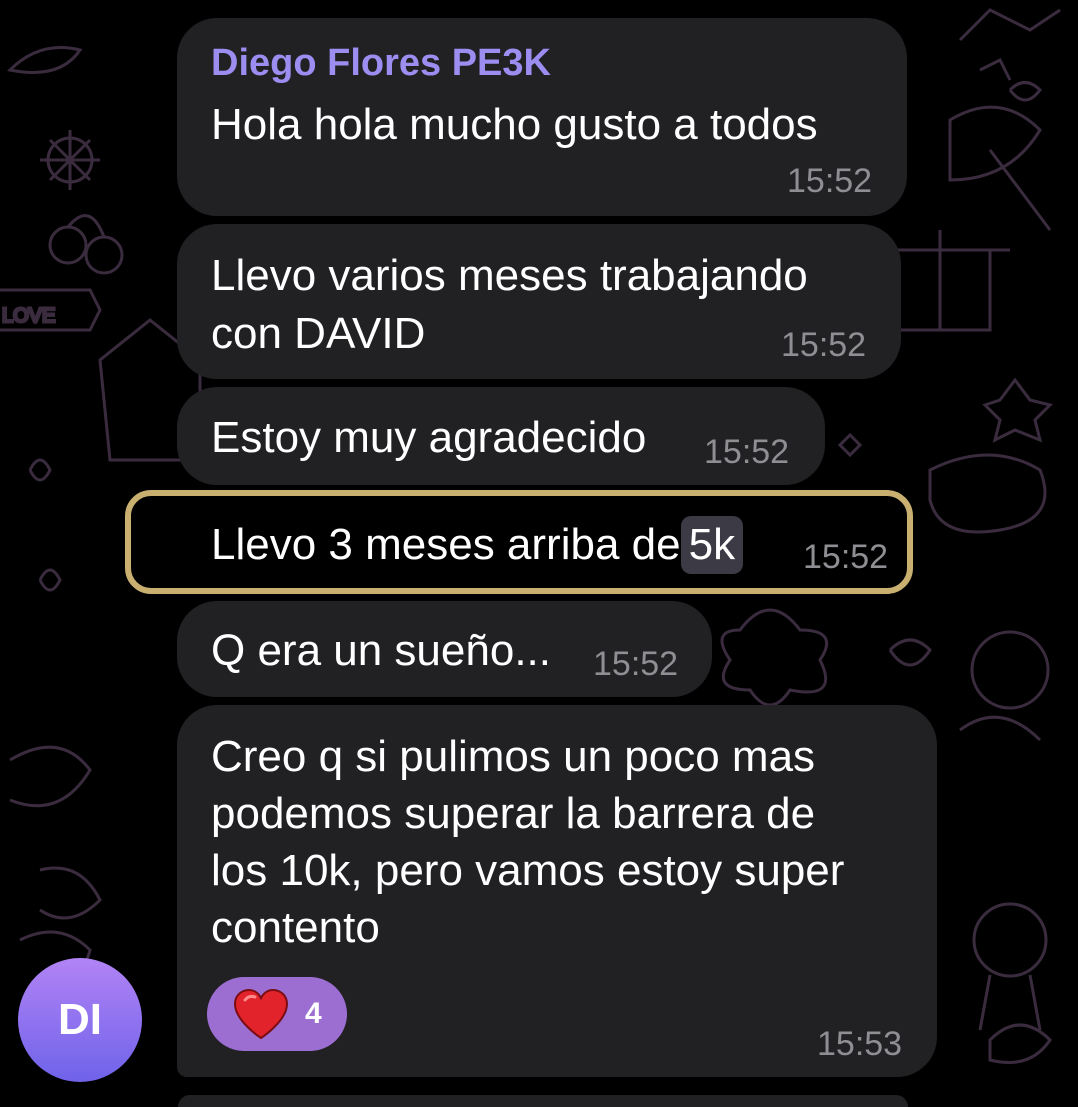 The height and width of the screenshot is (1107, 1078). I want to click on message-bubble-highlighted: Llevo 3 meses arriba de 5k 15:52, so click(542, 545).